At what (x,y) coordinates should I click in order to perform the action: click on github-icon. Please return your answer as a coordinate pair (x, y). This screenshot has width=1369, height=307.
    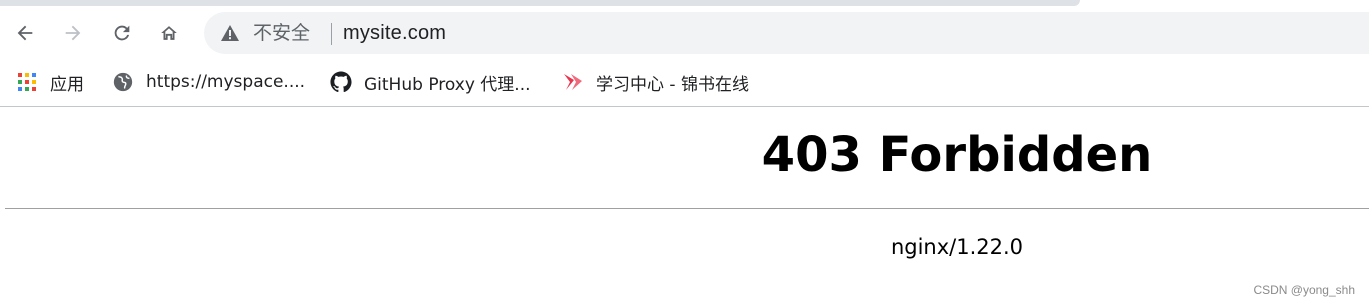
    Looking at the image, I should click on (341, 82).